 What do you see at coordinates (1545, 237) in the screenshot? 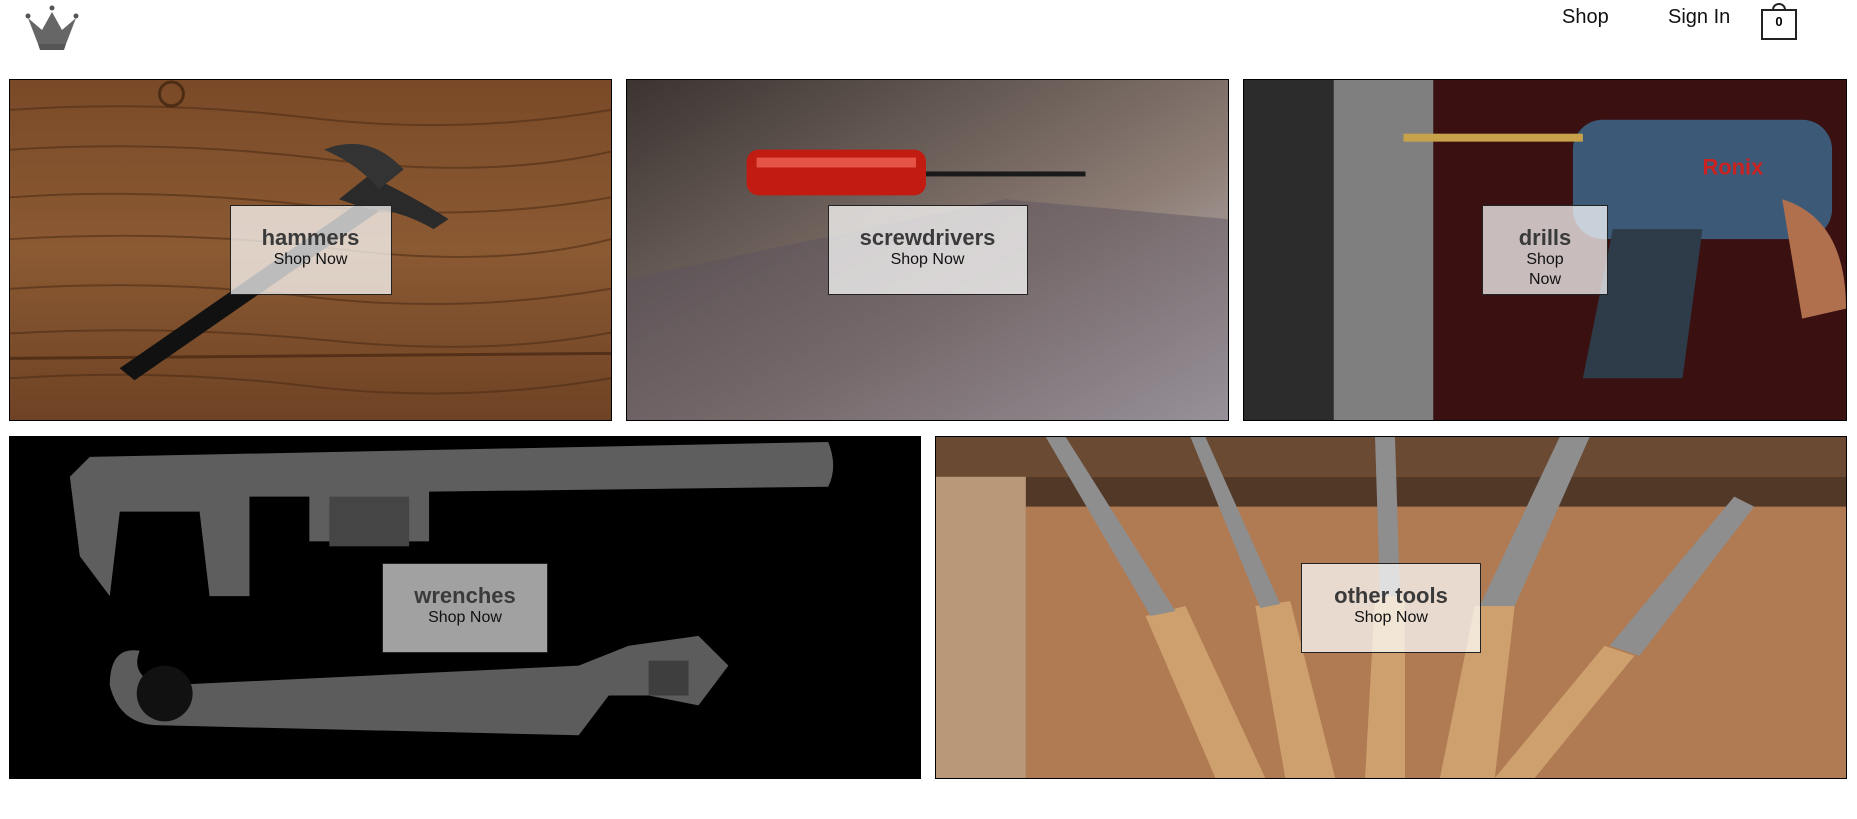
I see `category-title: drills` at bounding box center [1545, 237].